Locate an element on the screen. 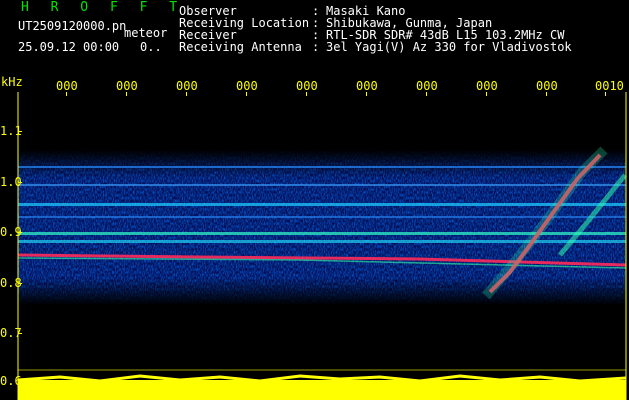  file-name: UT2509120000.pn is located at coordinates (72, 26).